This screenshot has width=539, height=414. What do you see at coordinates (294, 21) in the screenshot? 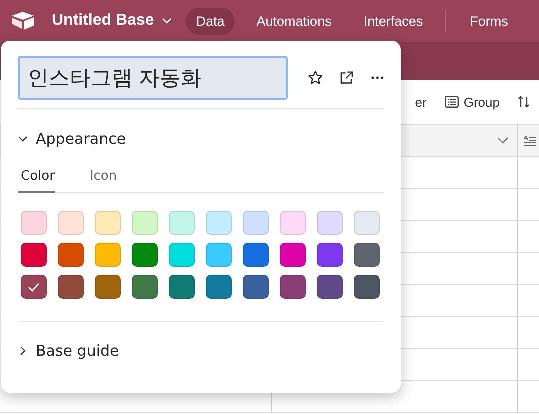
I see `nav-tab: Automations` at bounding box center [294, 21].